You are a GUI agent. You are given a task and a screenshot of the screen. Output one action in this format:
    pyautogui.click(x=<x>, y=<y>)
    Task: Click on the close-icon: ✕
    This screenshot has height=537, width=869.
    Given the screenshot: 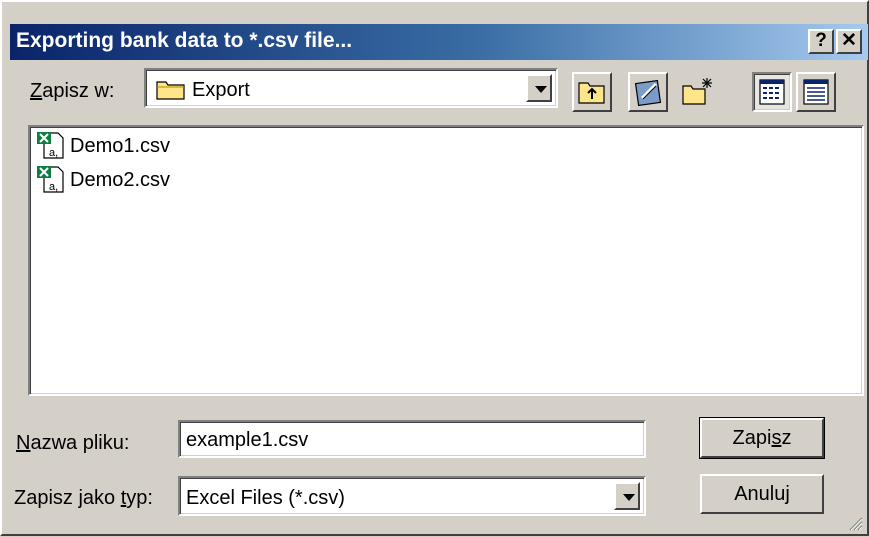 What is the action you would take?
    pyautogui.click(x=849, y=40)
    